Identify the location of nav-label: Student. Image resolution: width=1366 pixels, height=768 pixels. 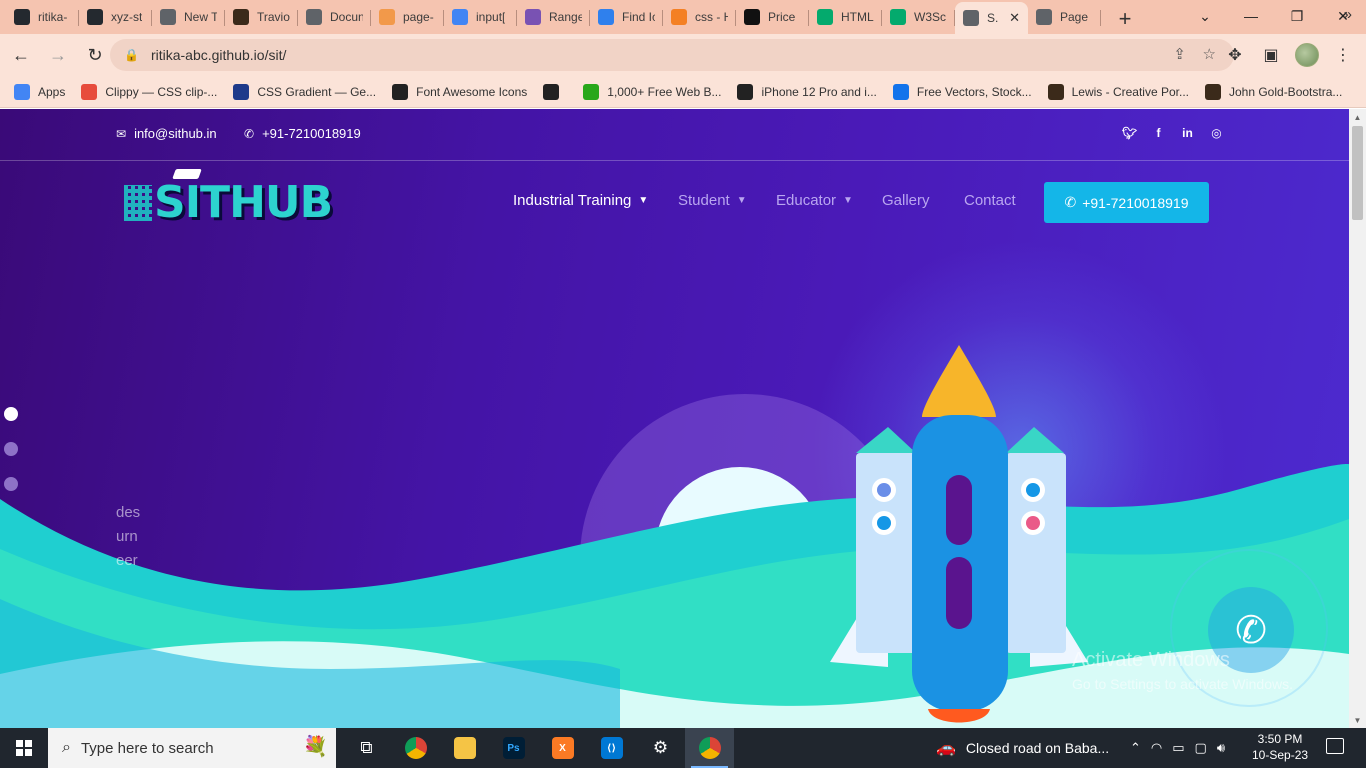
(704, 200).